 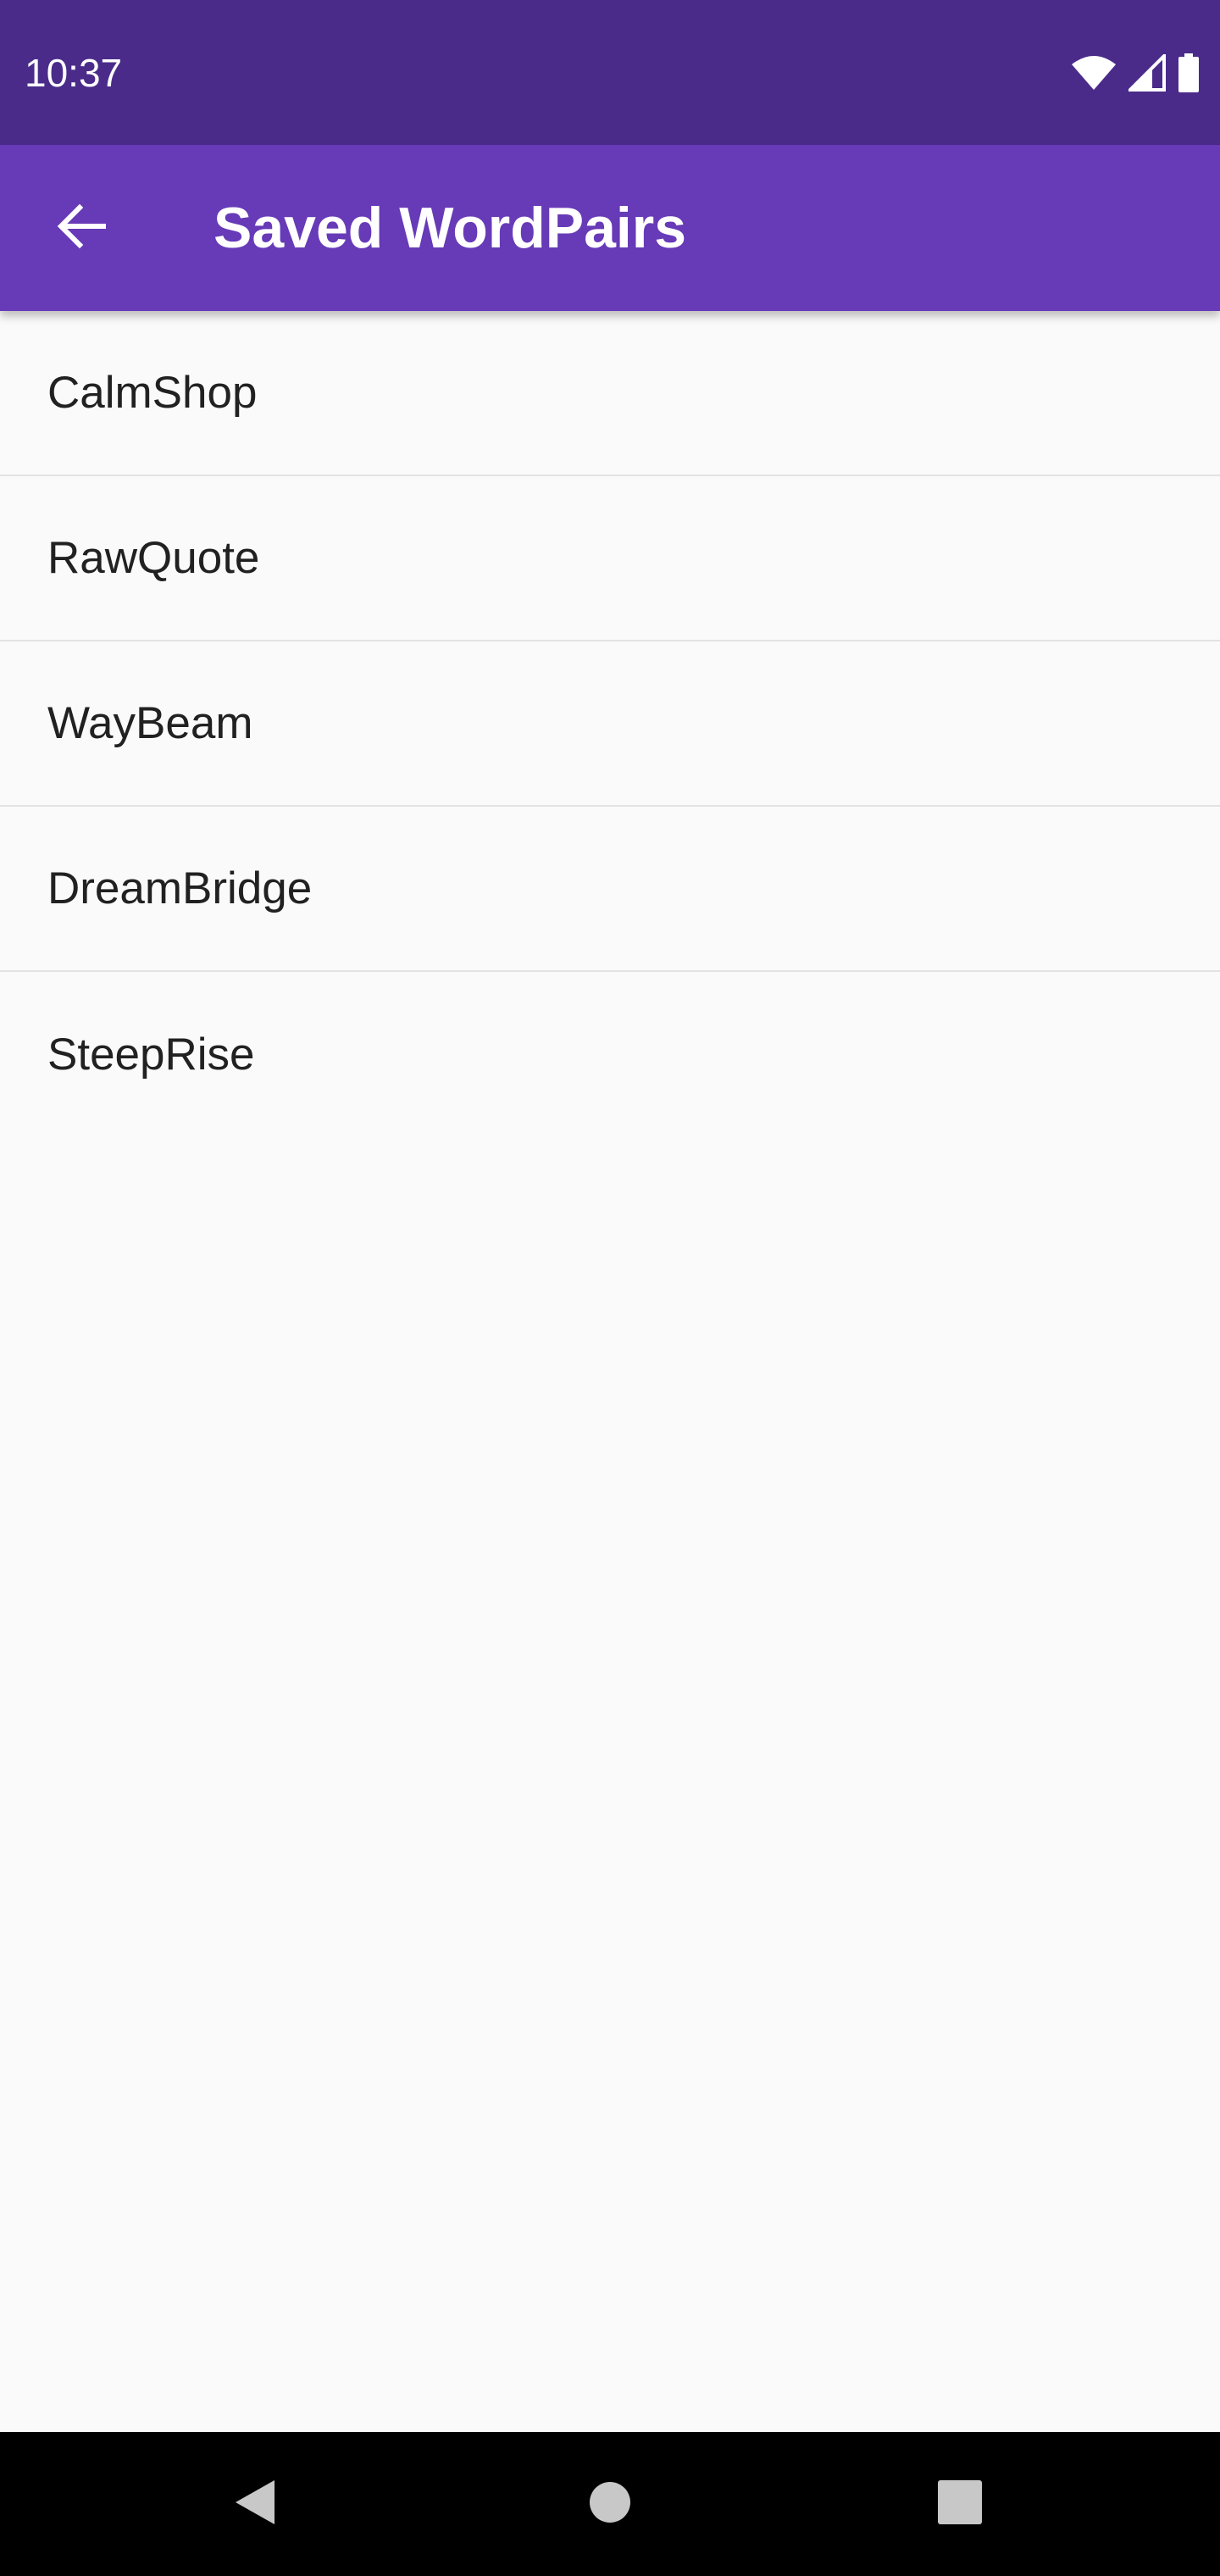 I want to click on nav-home-button, so click(x=610, y=2504).